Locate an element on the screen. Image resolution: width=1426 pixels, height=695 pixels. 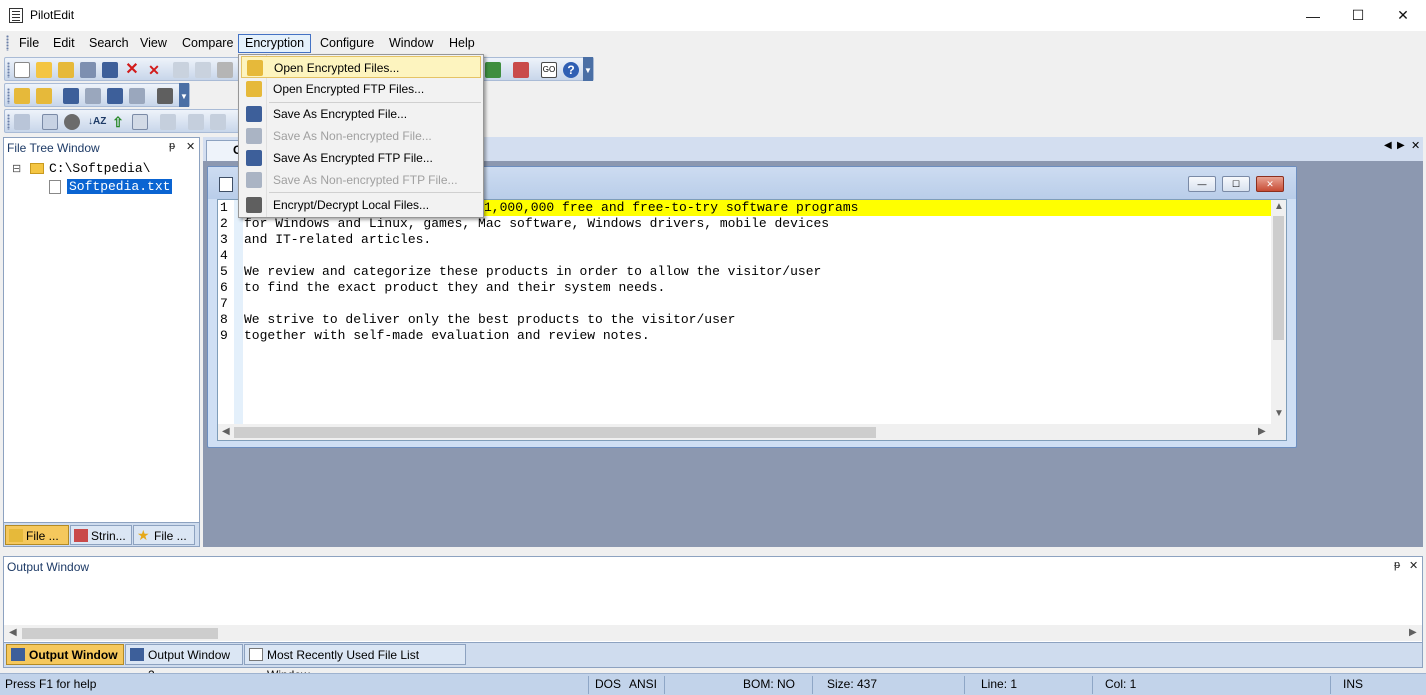
tree-root-folder: C:\Softpedia\ is located at coordinates (99, 168).